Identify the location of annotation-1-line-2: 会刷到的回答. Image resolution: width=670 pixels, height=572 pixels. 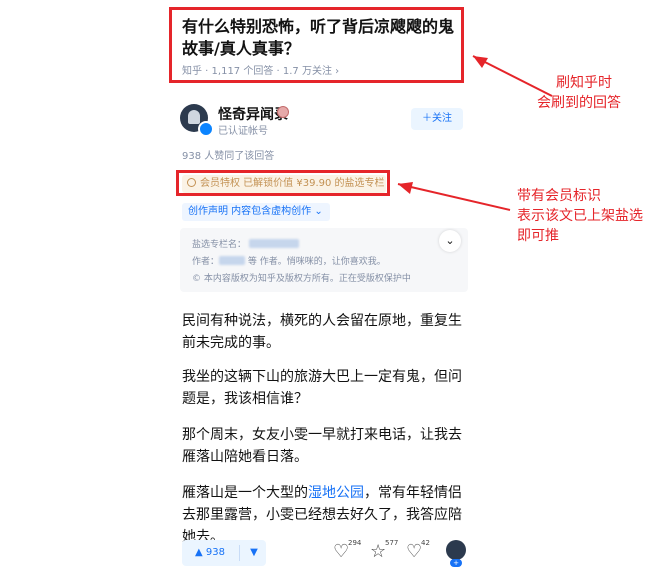
(579, 103).